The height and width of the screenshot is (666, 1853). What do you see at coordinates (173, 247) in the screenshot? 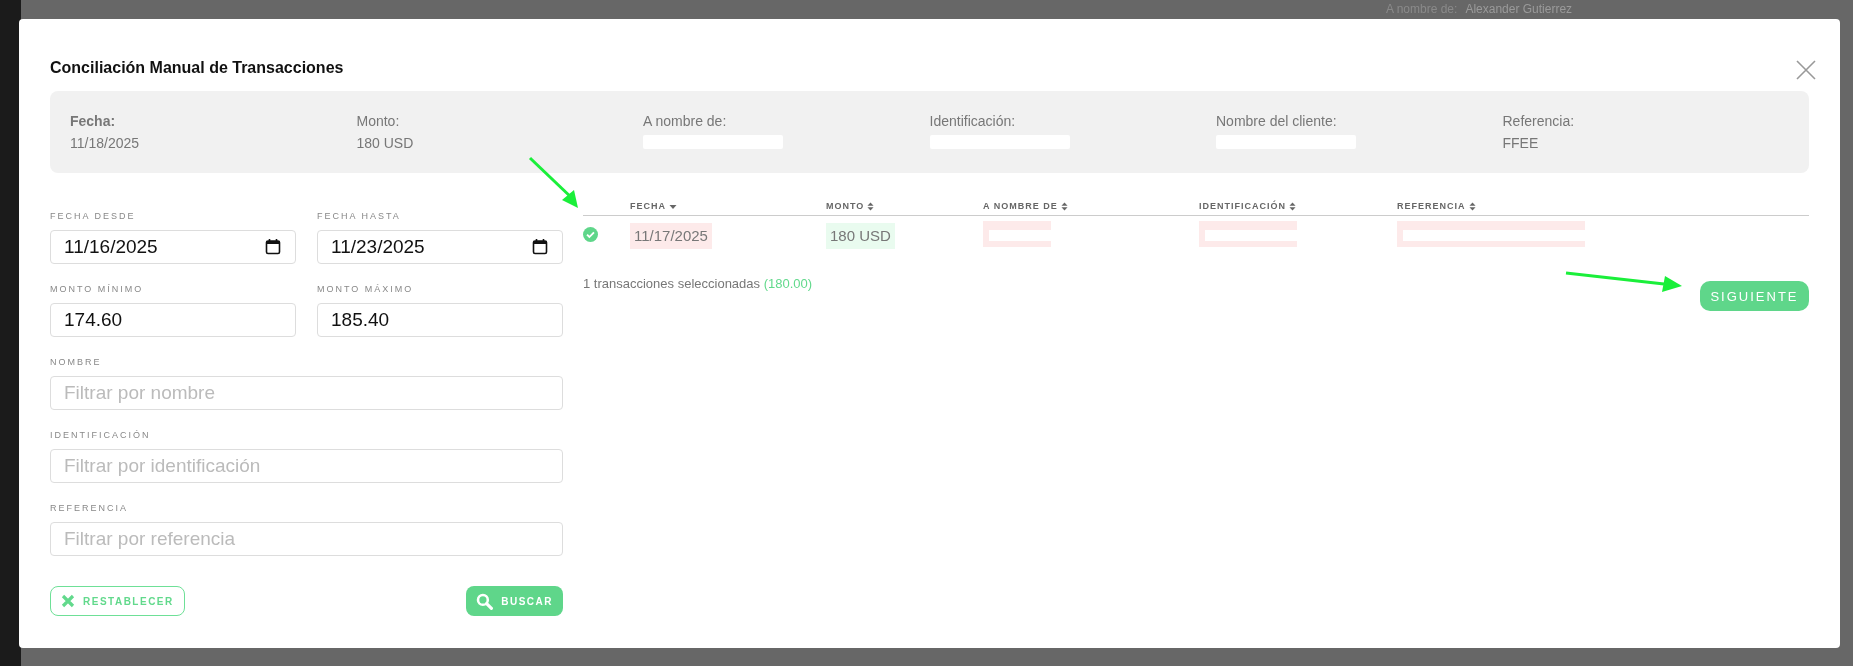
I see `date-field: 11/16/2025` at bounding box center [173, 247].